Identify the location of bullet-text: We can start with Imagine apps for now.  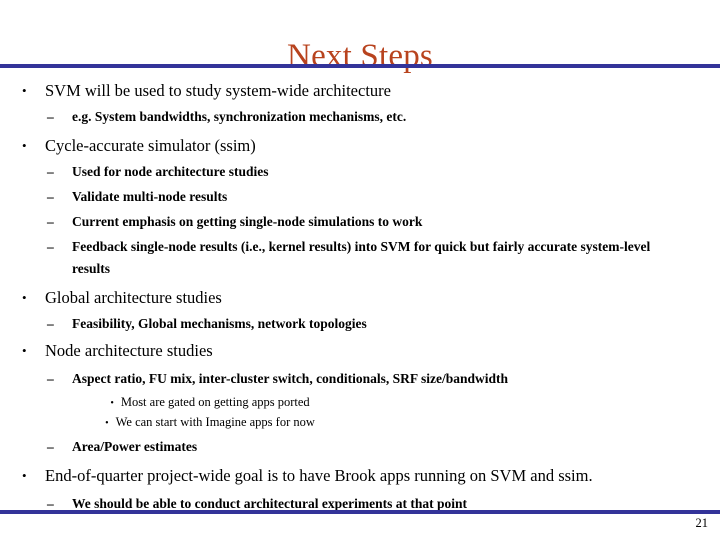
(215, 422).